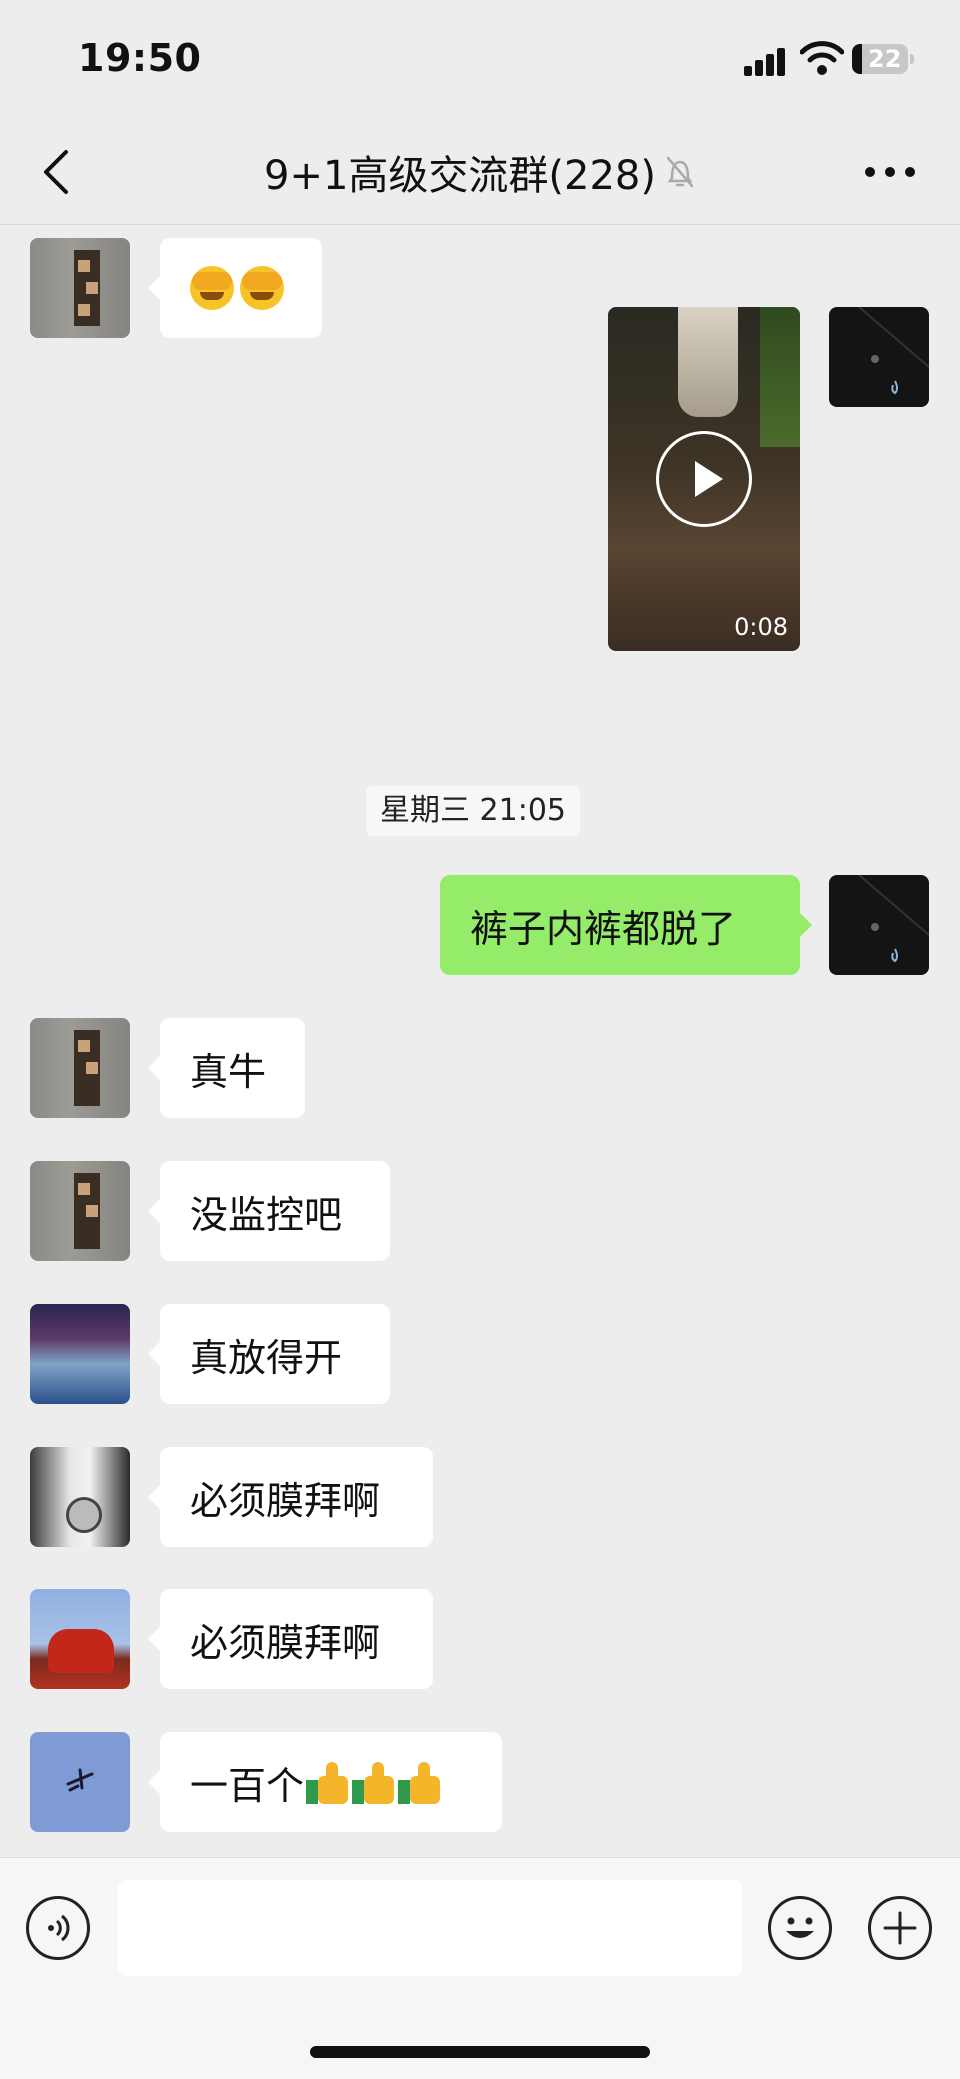 Image resolution: width=960 pixels, height=2079 pixels. I want to click on video-duration: 0:08, so click(761, 627).